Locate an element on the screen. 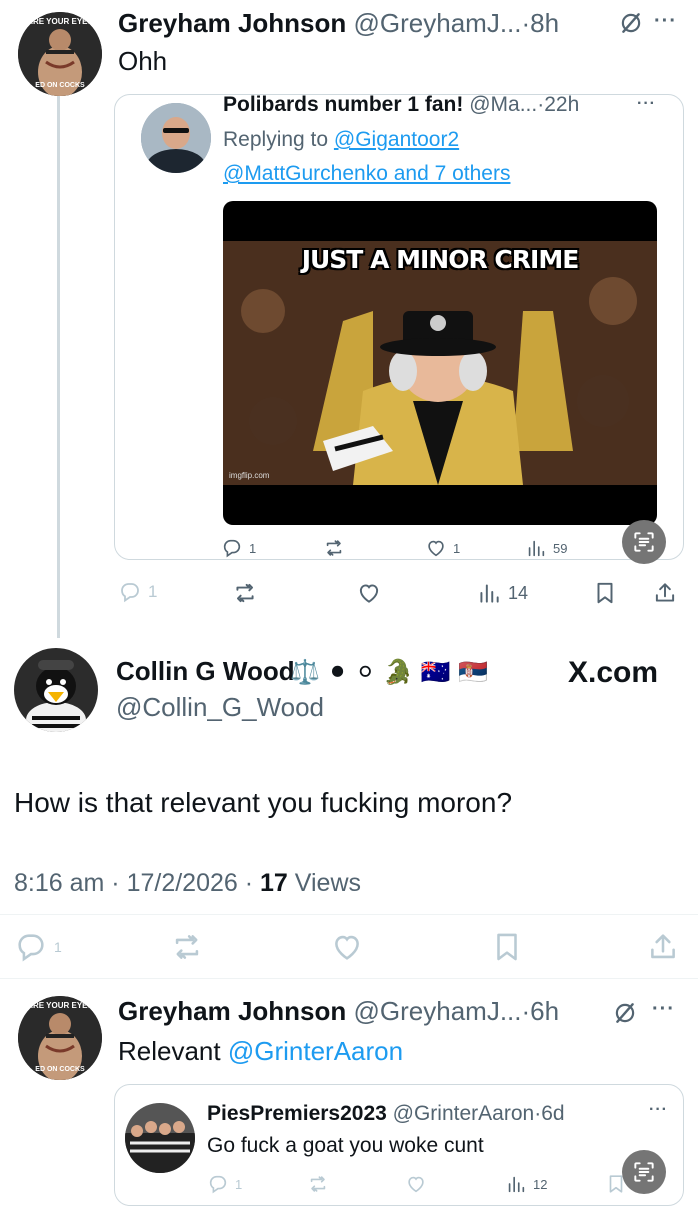  meme-caption: JUST A MINOR CRIME is located at coordinates (440, 259).